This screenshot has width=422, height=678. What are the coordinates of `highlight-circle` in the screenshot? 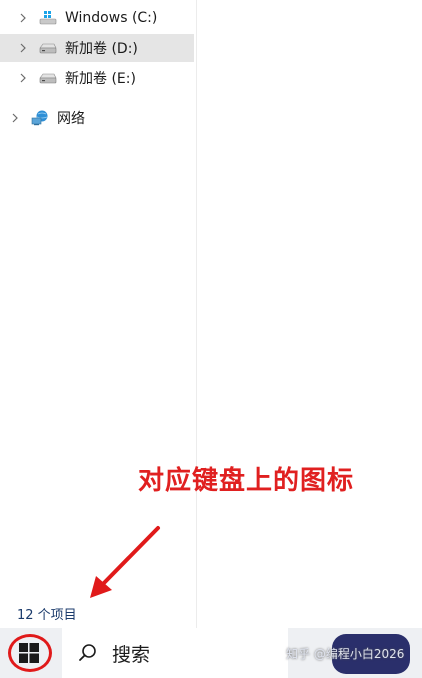 It's located at (30, 653).